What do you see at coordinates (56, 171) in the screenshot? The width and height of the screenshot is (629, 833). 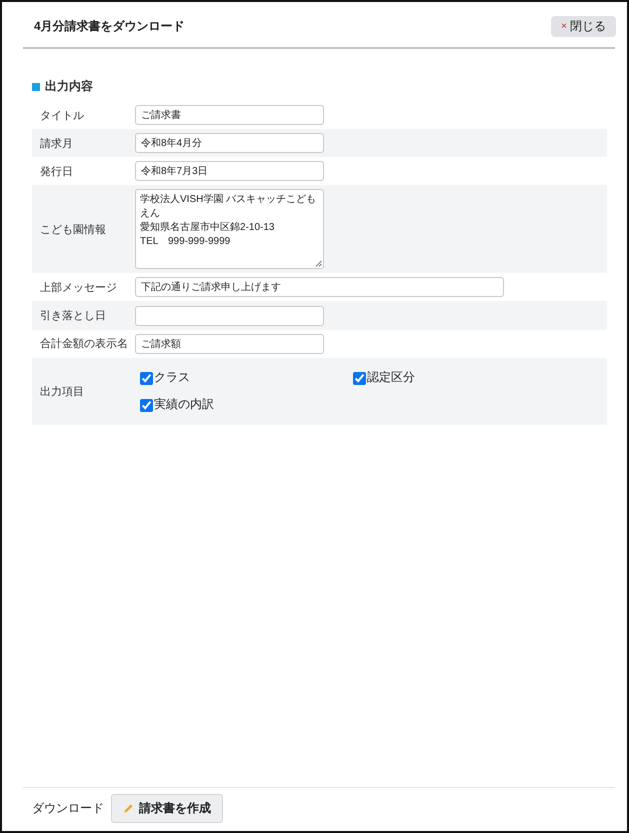 I see `field-label: 発行日` at bounding box center [56, 171].